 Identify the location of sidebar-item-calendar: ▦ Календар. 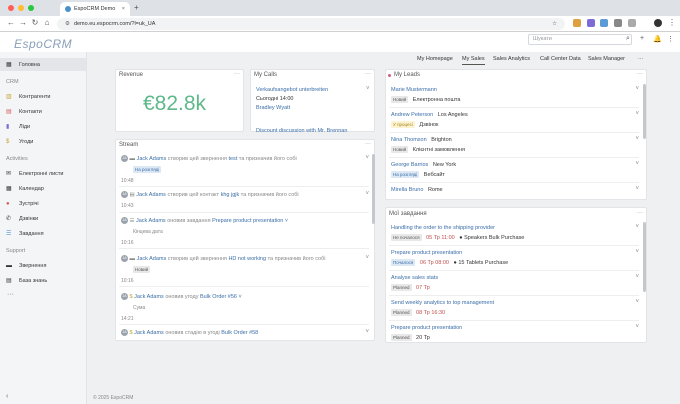
(43, 188).